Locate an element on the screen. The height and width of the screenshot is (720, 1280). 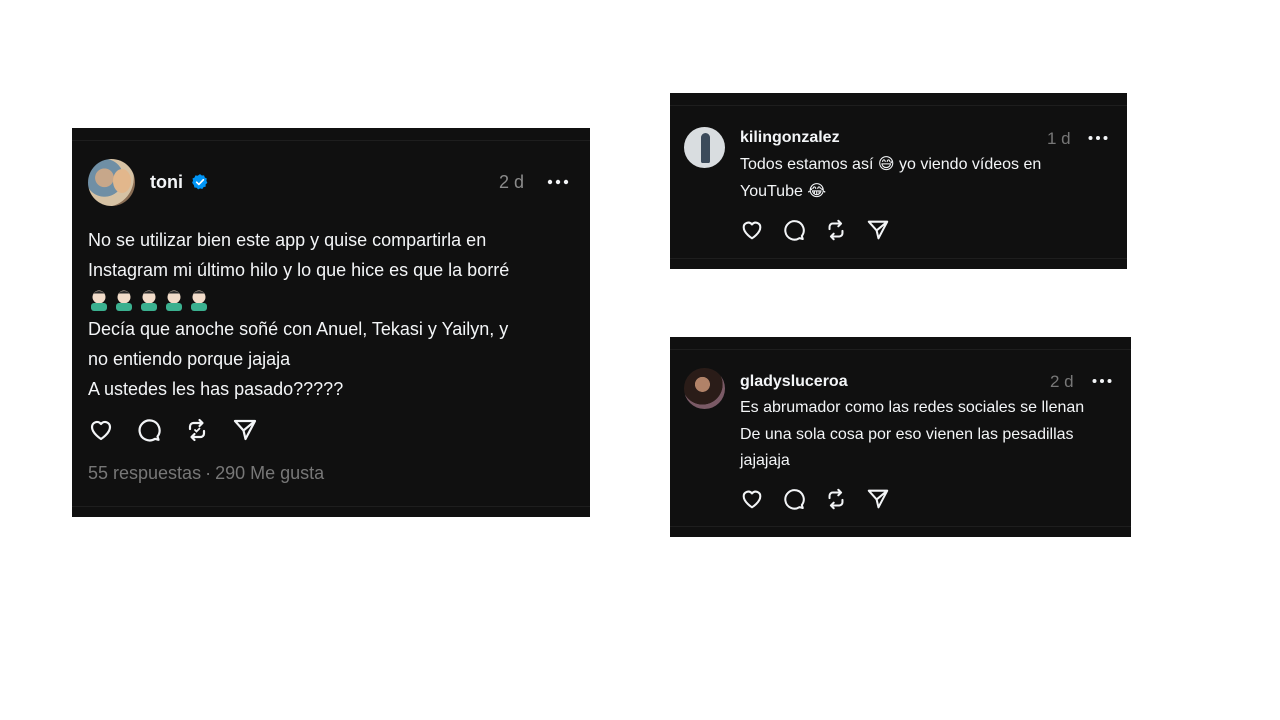
post-text-line: no entiendo porque jajaja is located at coordinates (189, 359).